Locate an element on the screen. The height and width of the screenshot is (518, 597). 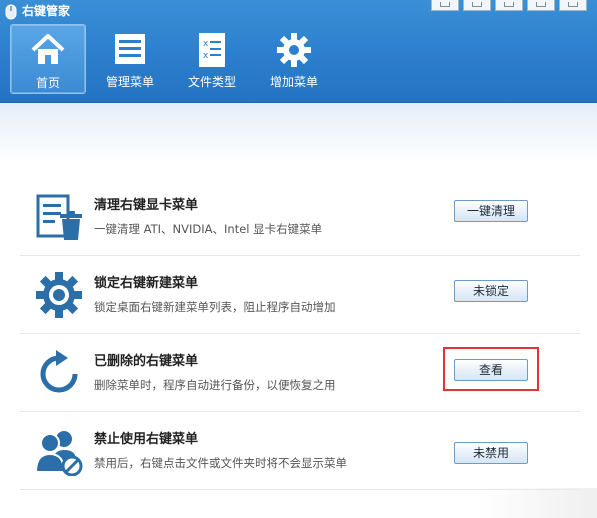
minimize-icon is located at coordinates (509, 5).